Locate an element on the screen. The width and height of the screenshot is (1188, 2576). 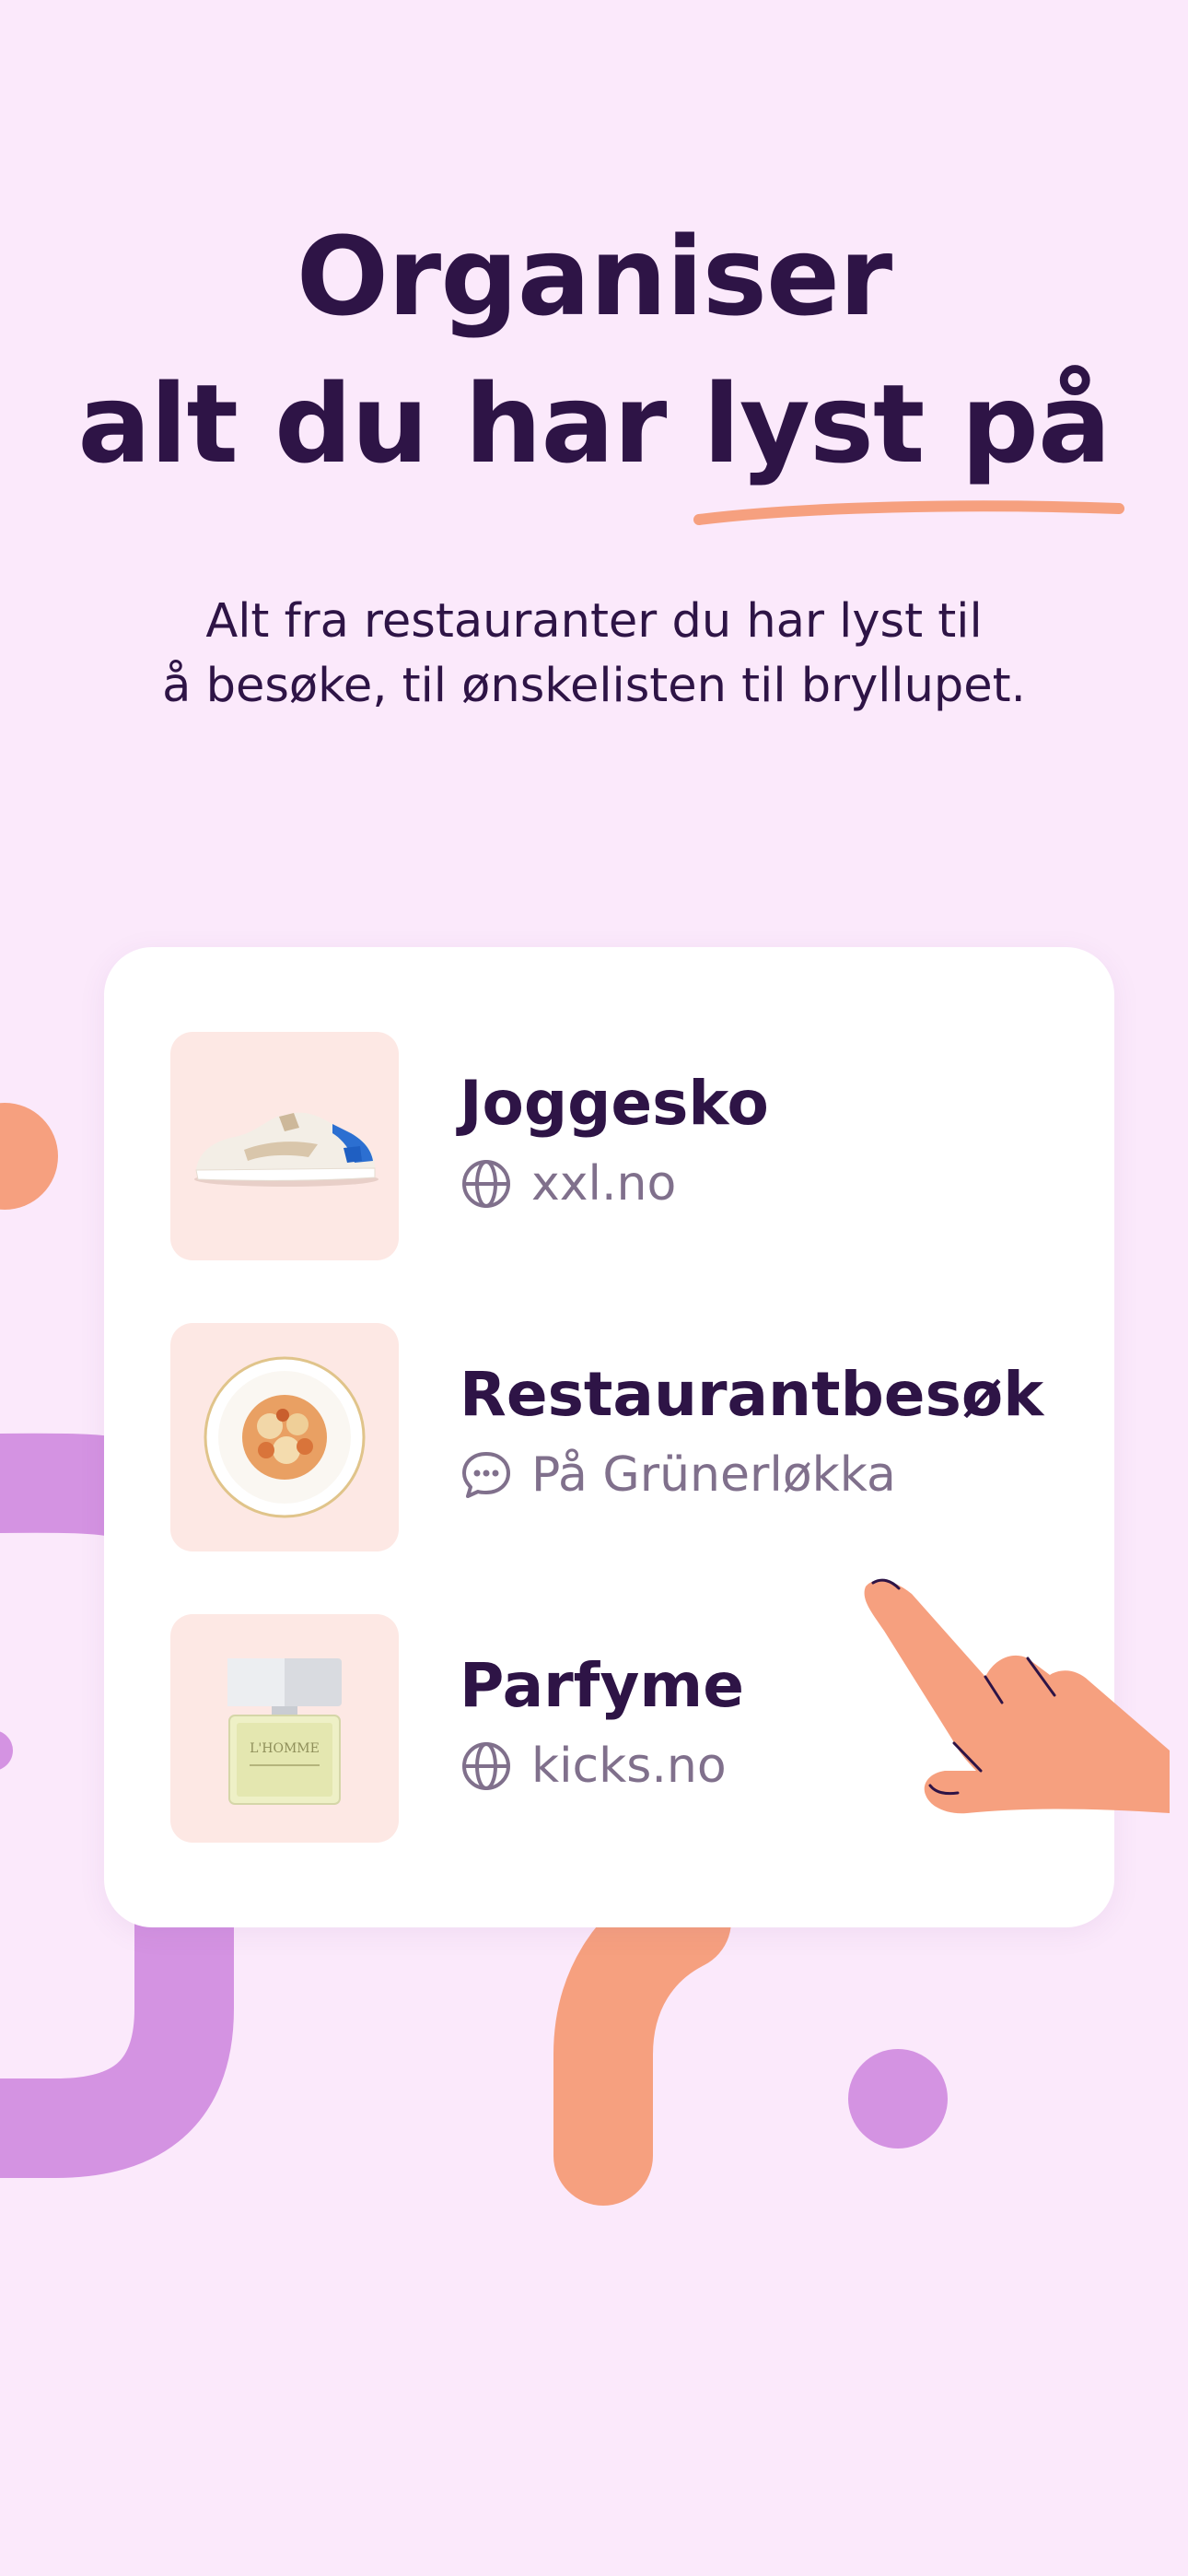
list-item-joggesko: Joggesko xxl.no is located at coordinates (612, 1146).